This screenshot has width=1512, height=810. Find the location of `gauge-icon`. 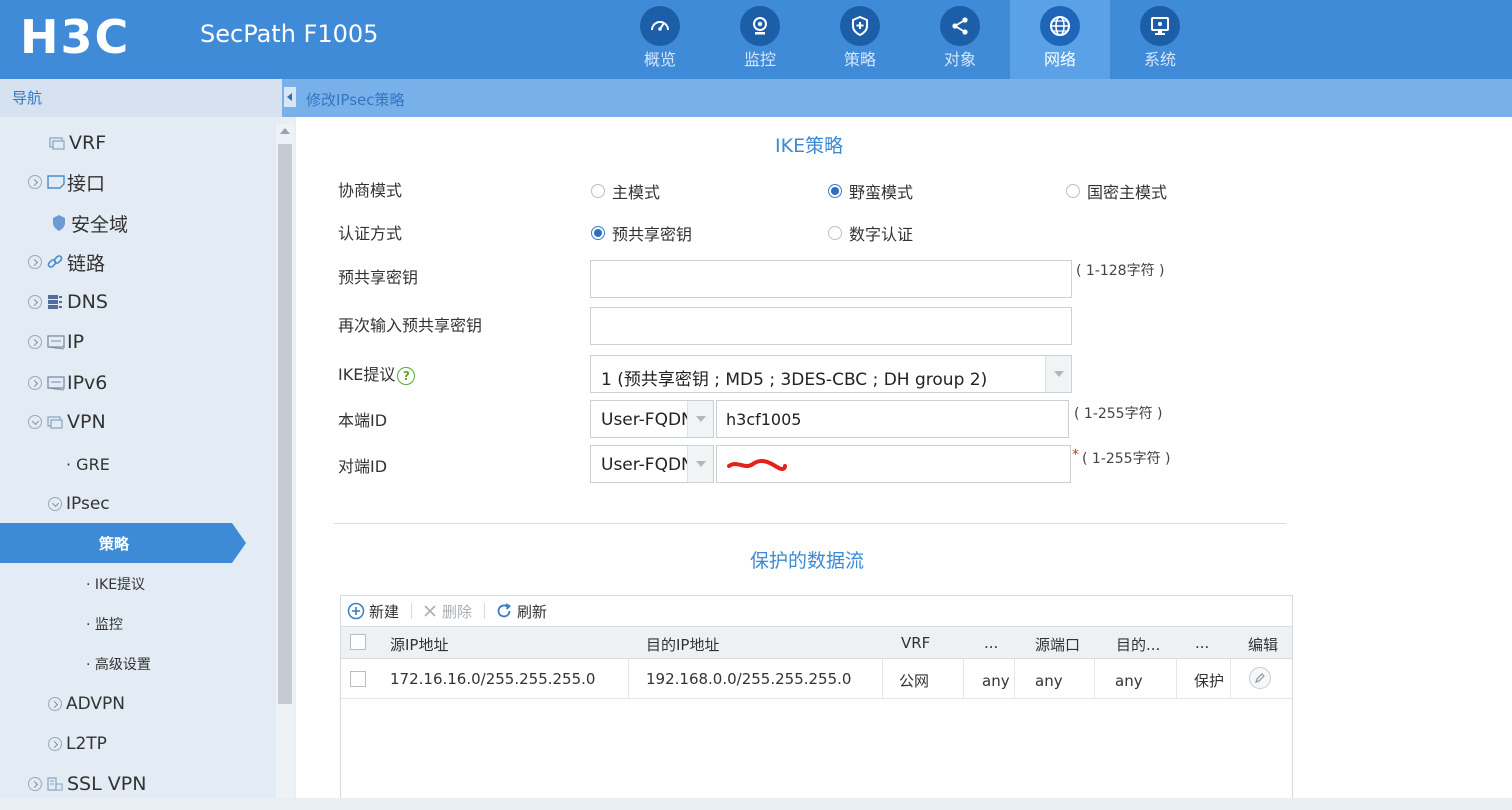

gauge-icon is located at coordinates (660, 26).